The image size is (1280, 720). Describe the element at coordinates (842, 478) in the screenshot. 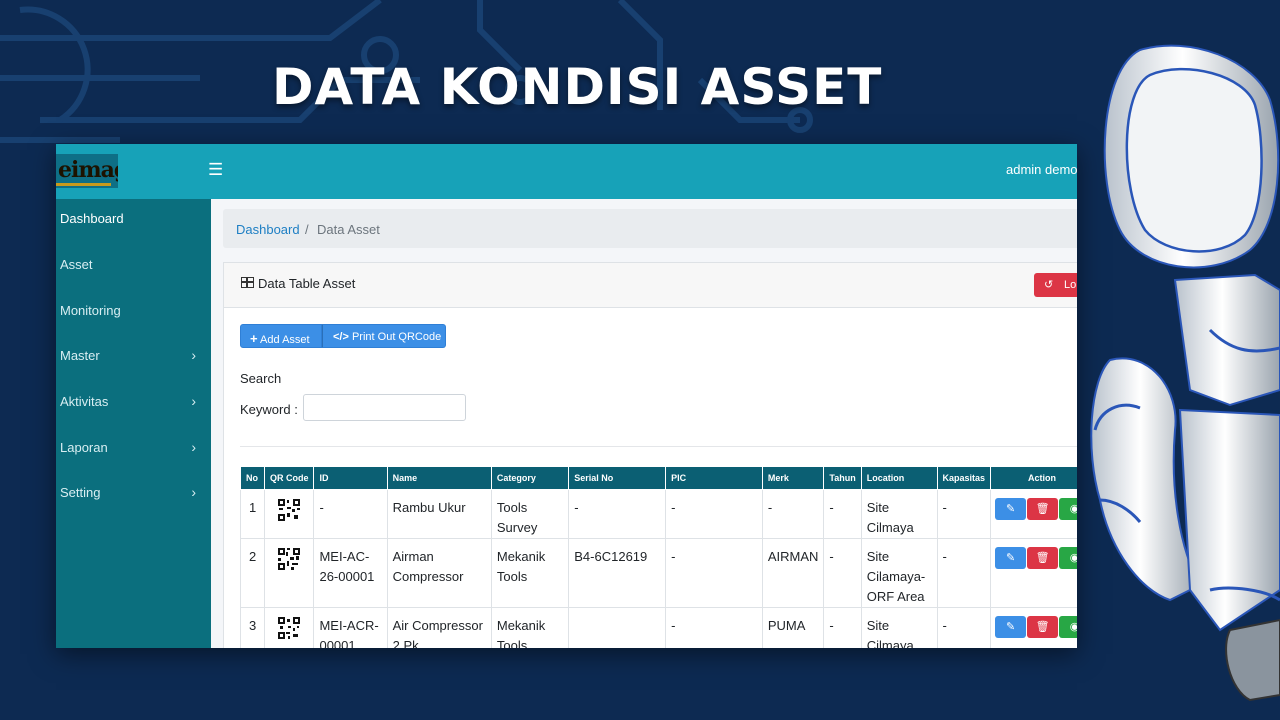

I see `col-header-tahun: Tahun` at that location.